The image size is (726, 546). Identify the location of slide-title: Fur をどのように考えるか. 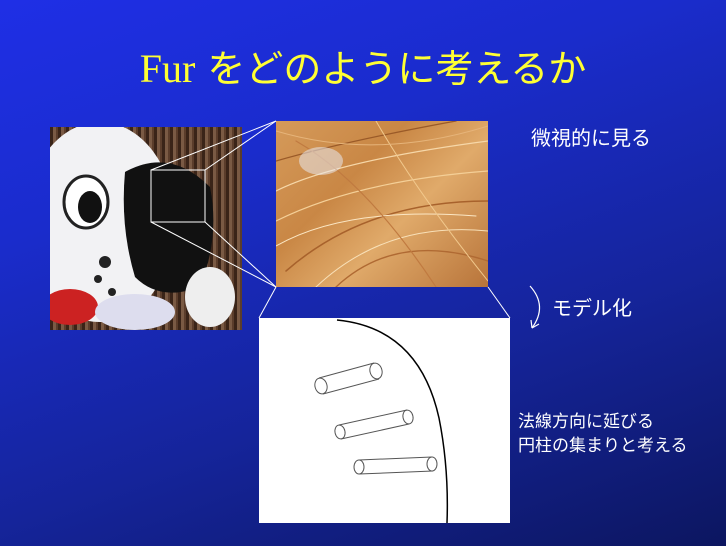
(363, 65).